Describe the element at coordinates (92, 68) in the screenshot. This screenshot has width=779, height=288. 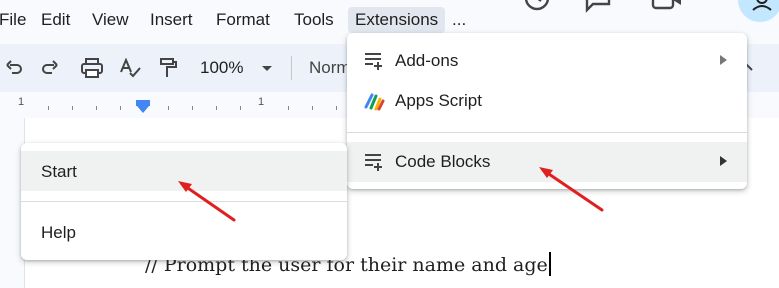
I see `print-icon` at that location.